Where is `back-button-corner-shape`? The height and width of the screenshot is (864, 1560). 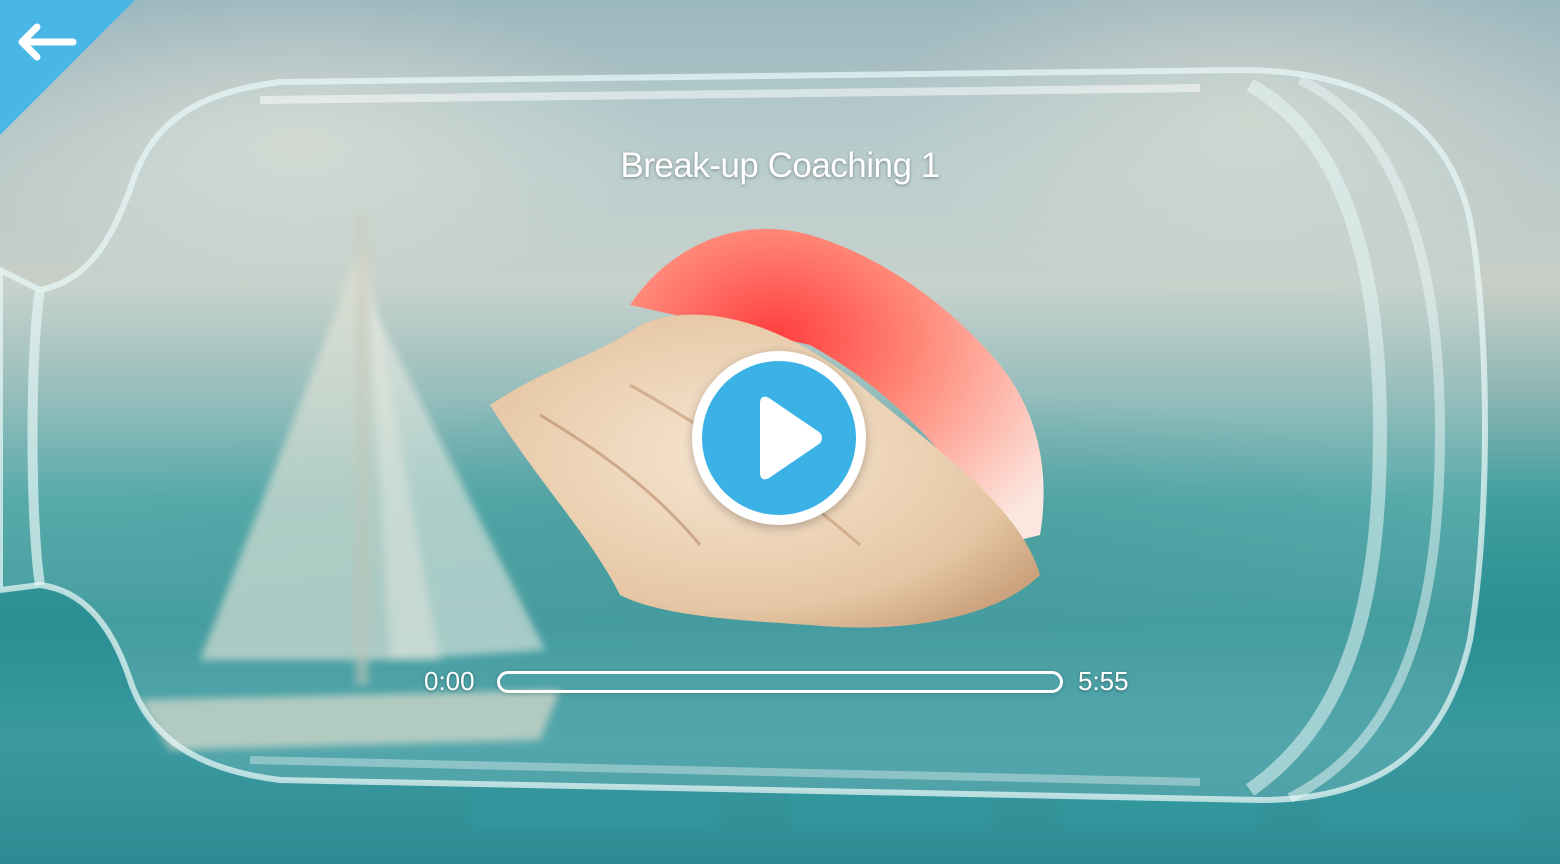
back-button-corner-shape is located at coordinates (67, 67).